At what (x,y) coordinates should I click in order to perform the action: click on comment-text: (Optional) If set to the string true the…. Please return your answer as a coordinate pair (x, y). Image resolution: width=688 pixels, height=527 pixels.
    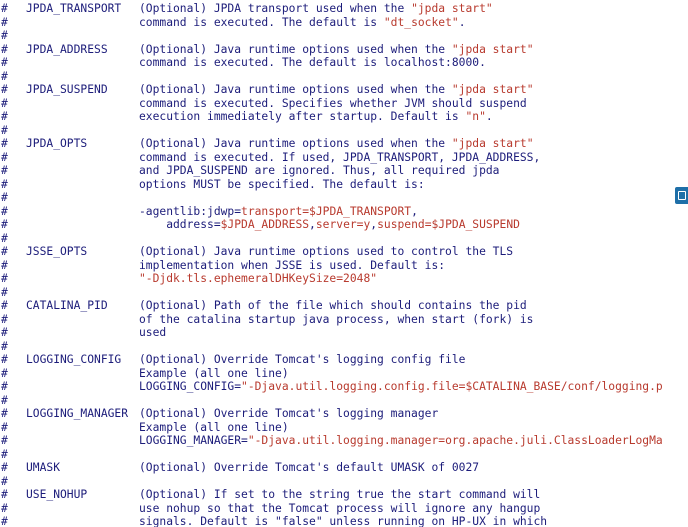
    Looking at the image, I should click on (340, 494).